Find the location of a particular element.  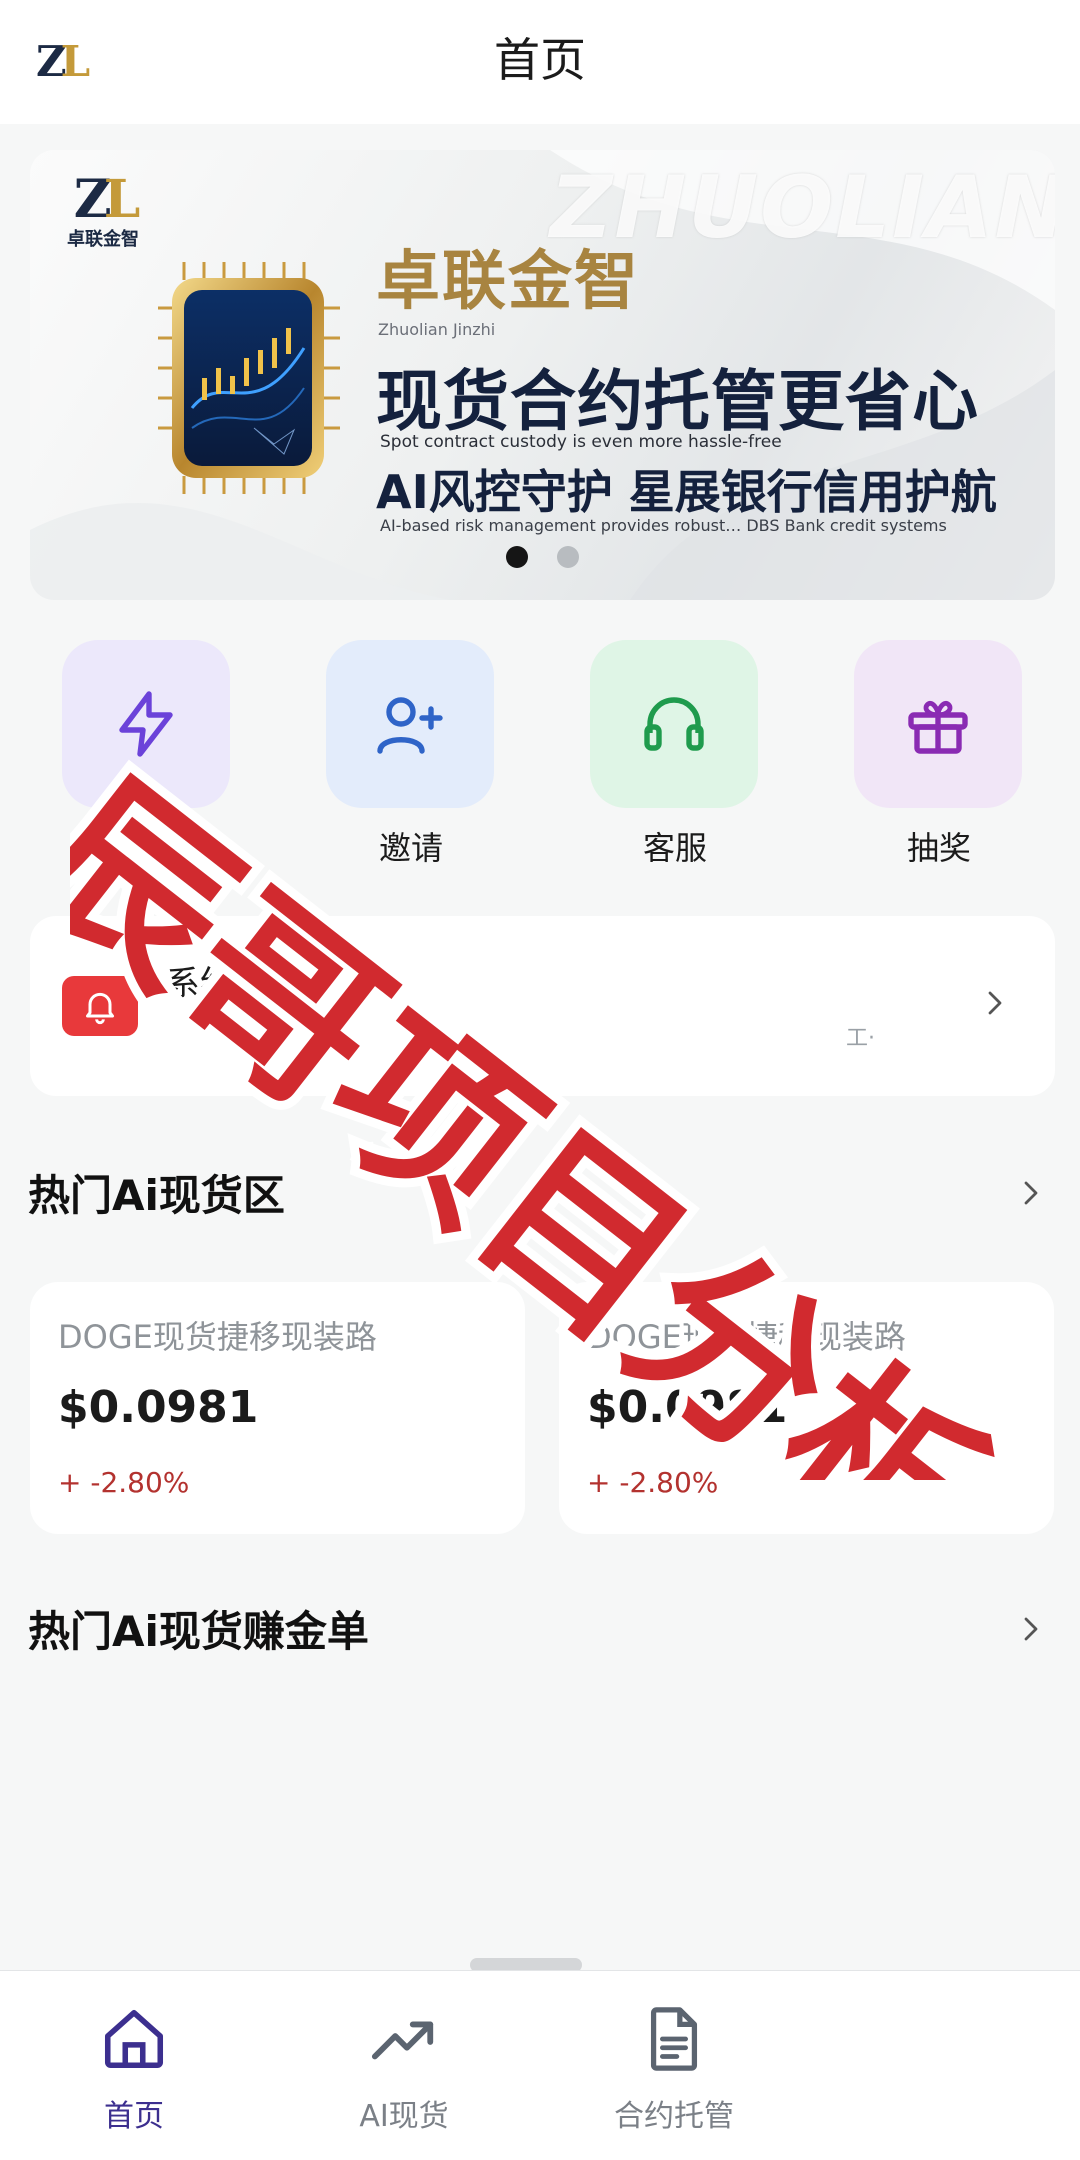

section-title-hot-rank: 热门Ai现货赚金单 is located at coordinates (198, 1631).